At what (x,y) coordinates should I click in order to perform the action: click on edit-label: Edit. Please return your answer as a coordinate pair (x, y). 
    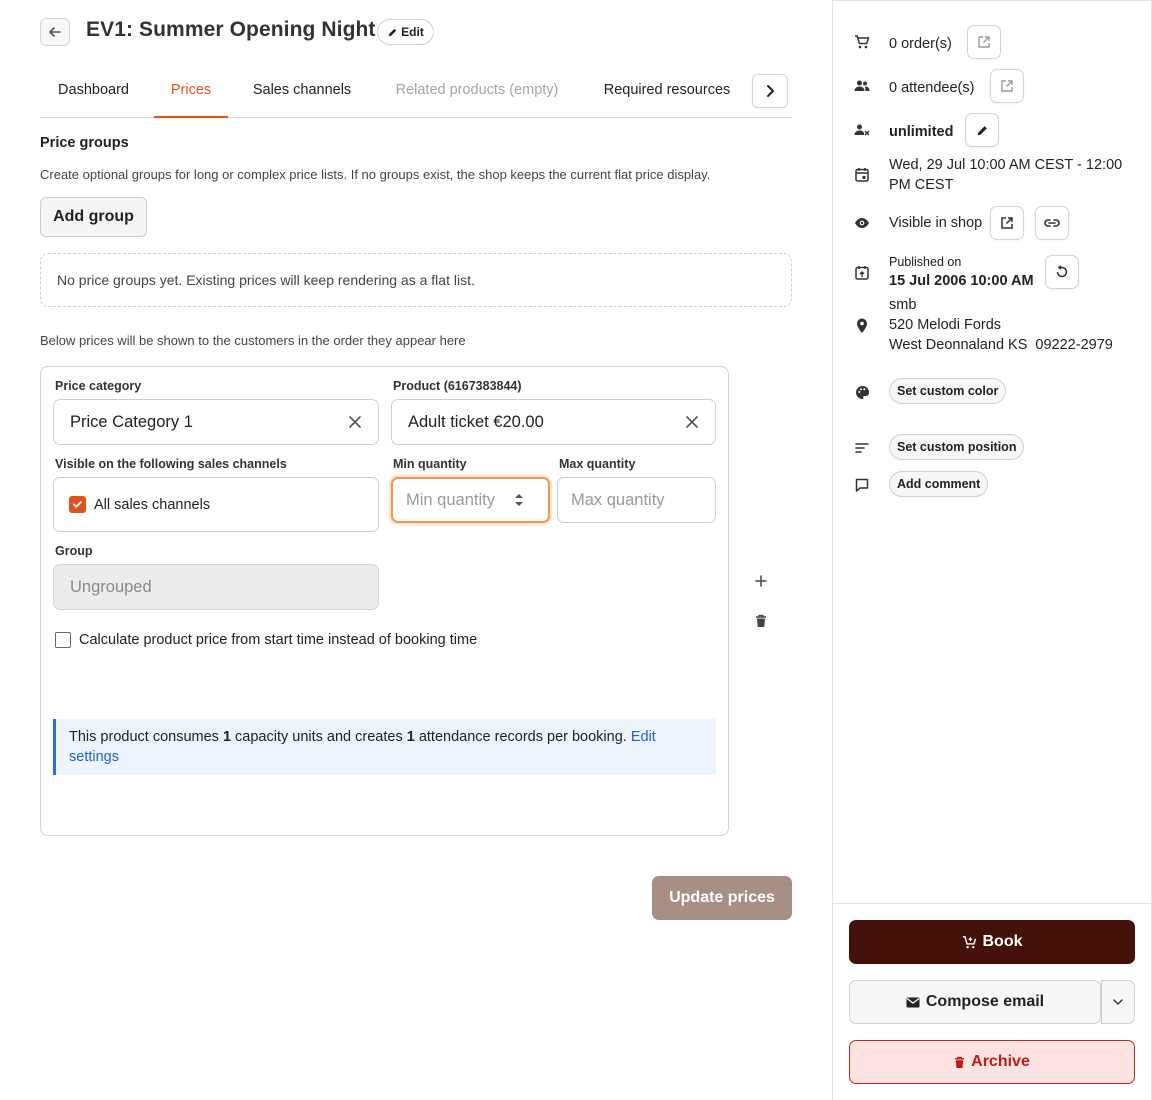
    Looking at the image, I should click on (412, 32).